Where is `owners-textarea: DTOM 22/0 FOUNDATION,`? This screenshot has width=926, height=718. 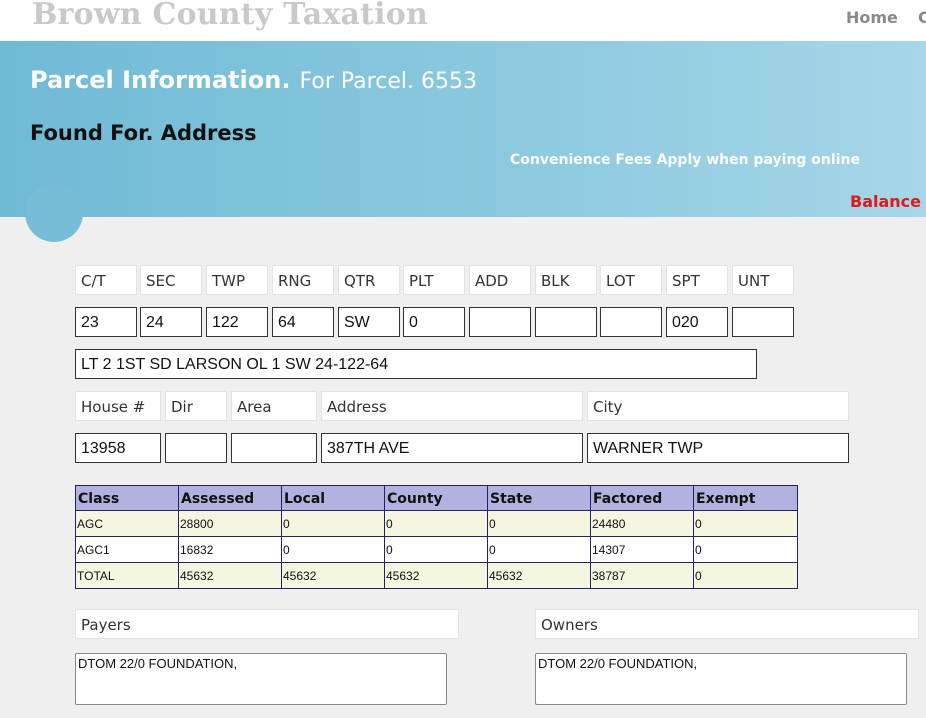
owners-textarea: DTOM 22/0 FOUNDATION, is located at coordinates (721, 679).